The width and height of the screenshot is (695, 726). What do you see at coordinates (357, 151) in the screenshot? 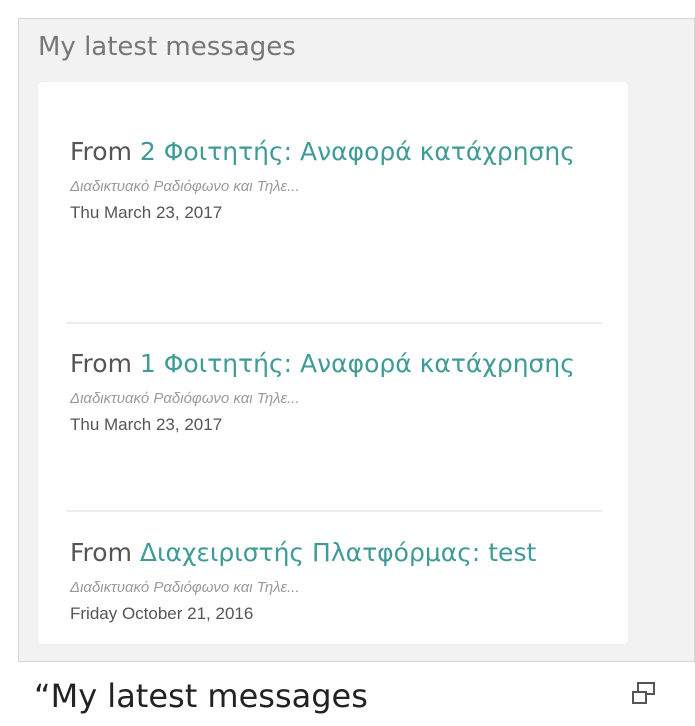
I see `message-link: 2 Φοιτητής: Αναφορά κατάχρησης` at bounding box center [357, 151].